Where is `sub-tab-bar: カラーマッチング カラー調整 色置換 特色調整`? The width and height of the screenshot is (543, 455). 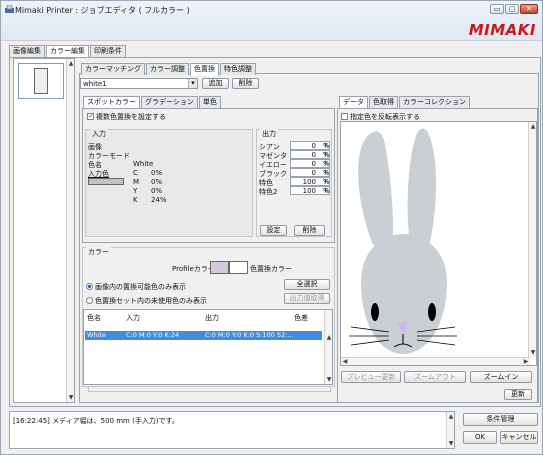 sub-tab-bar: カラーマッチング カラー調整 色置換 特色調整 is located at coordinates (169, 69).